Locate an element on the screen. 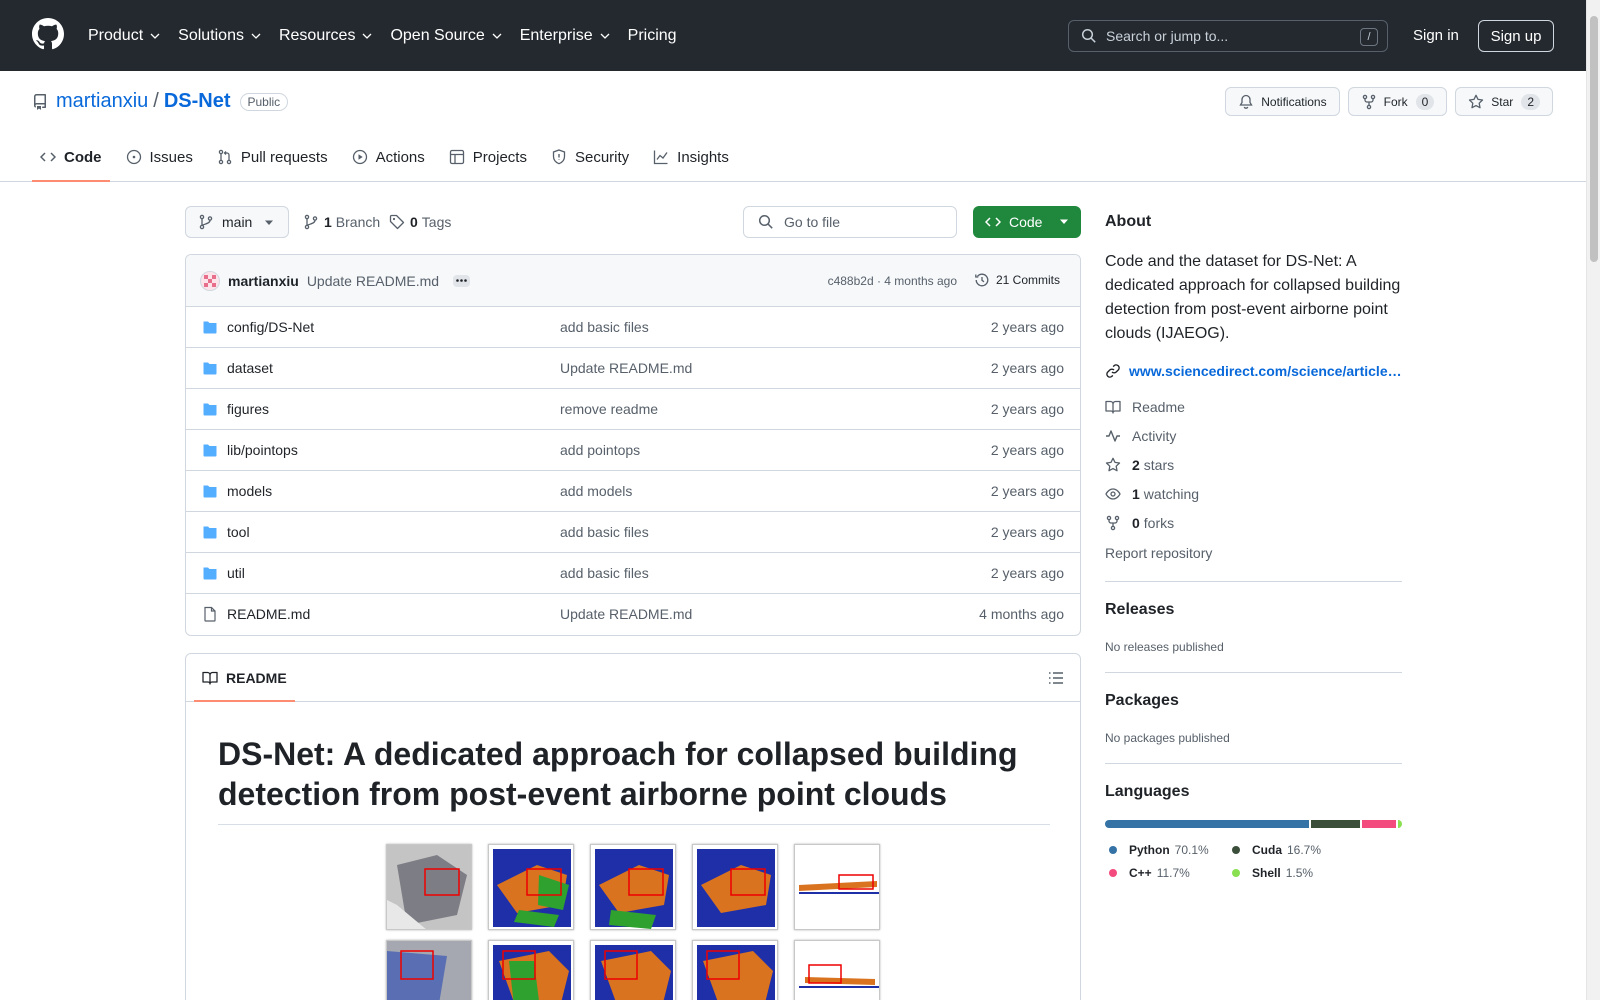  repo-owner-link: martianxiu is located at coordinates (102, 101).